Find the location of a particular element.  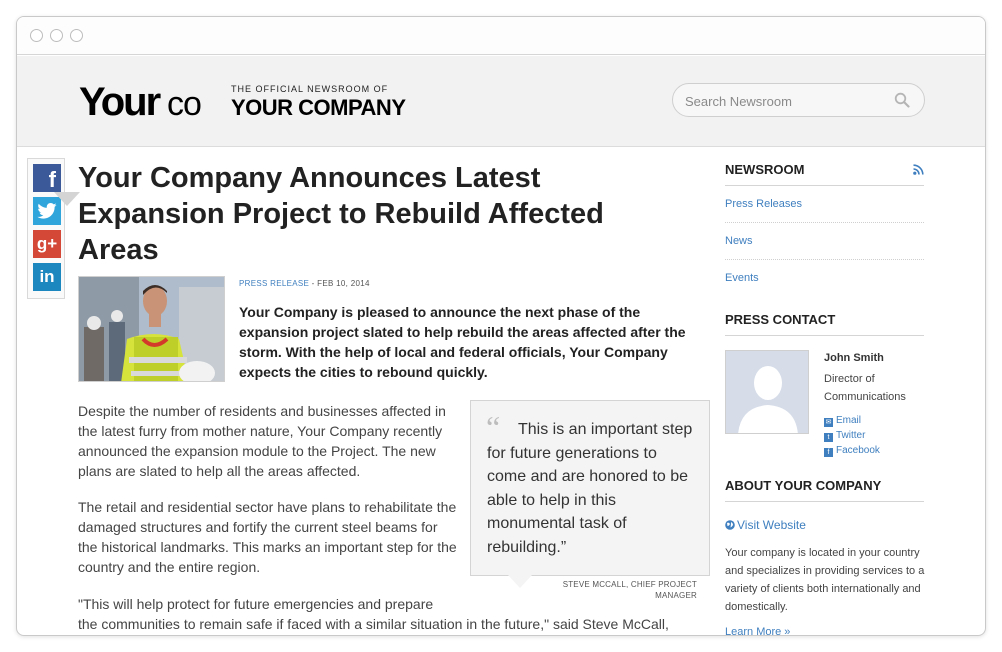

window-minimize-button is located at coordinates (56, 35).